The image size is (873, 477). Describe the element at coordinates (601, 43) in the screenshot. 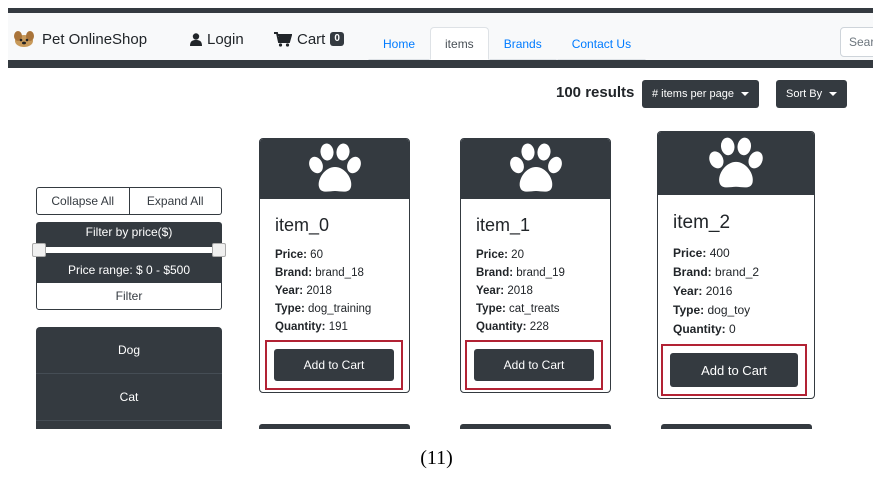

I see `tab-contact-us: Contact Us` at that location.